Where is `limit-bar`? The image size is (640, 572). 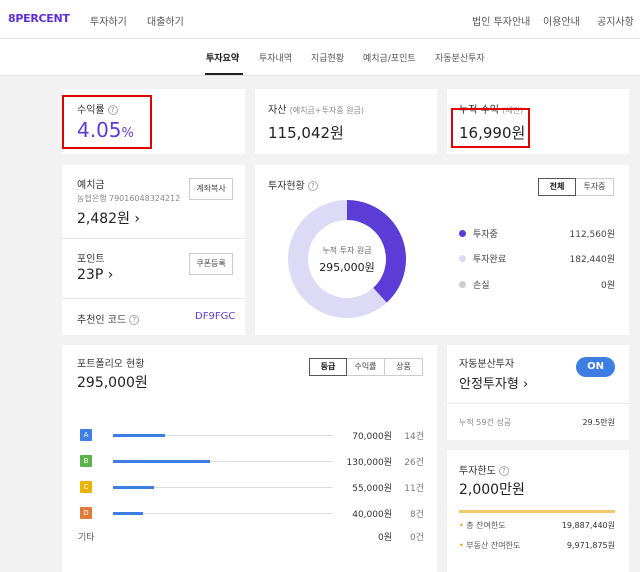 limit-bar is located at coordinates (537, 511).